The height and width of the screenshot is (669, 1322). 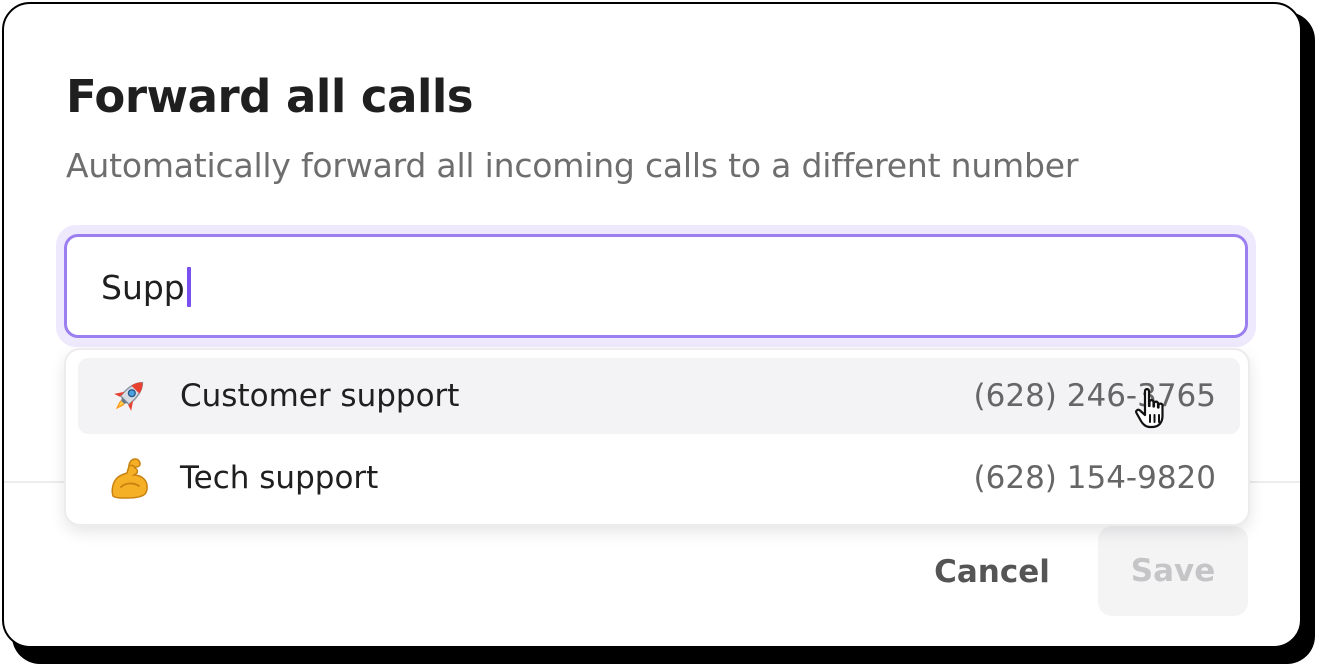 What do you see at coordinates (320, 396) in the screenshot?
I see `suggestion-label: Customer support` at bounding box center [320, 396].